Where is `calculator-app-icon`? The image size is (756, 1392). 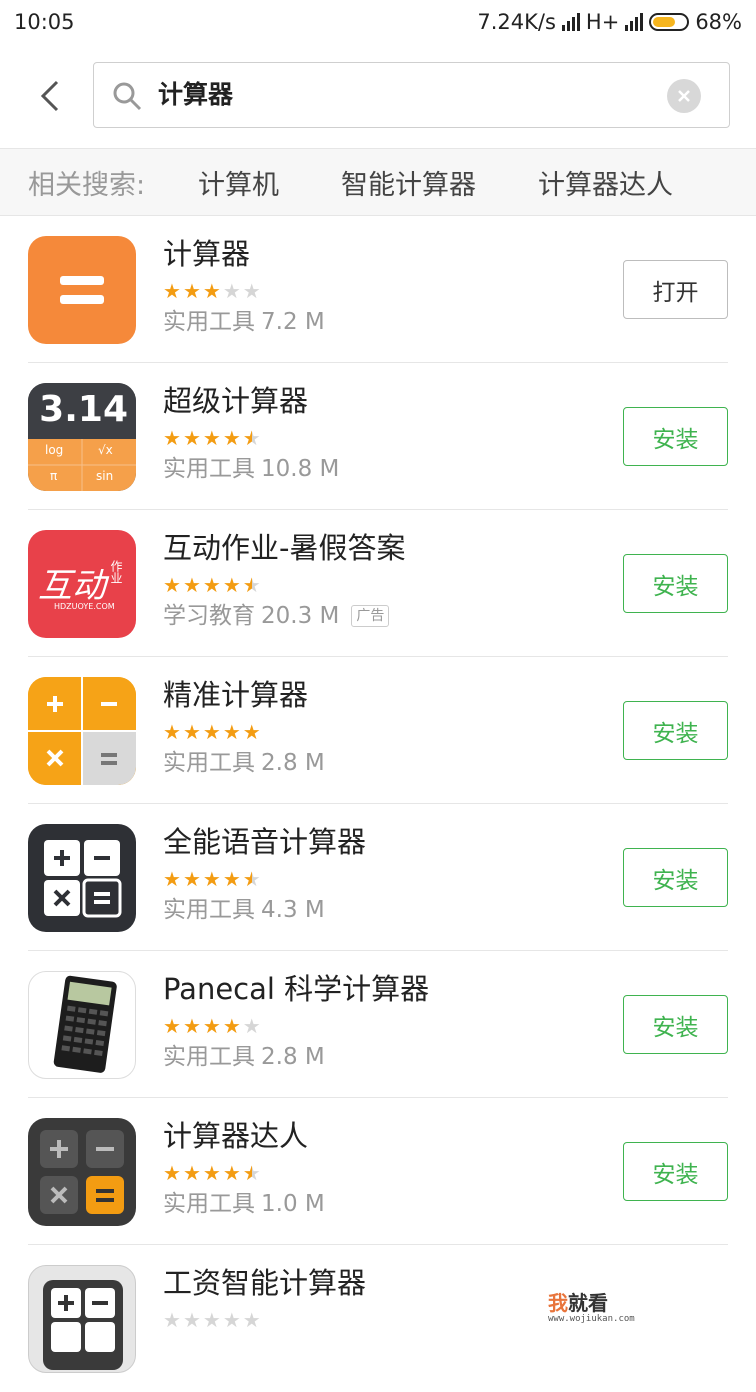 calculator-app-icon is located at coordinates (82, 290).